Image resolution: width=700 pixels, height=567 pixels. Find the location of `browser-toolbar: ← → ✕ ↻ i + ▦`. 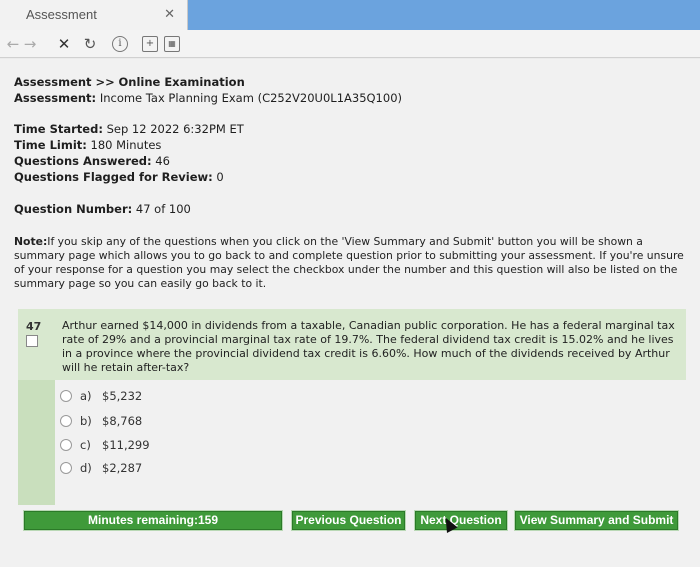

browser-toolbar: ← → ✕ ↻ i + ▦ is located at coordinates (350, 44).